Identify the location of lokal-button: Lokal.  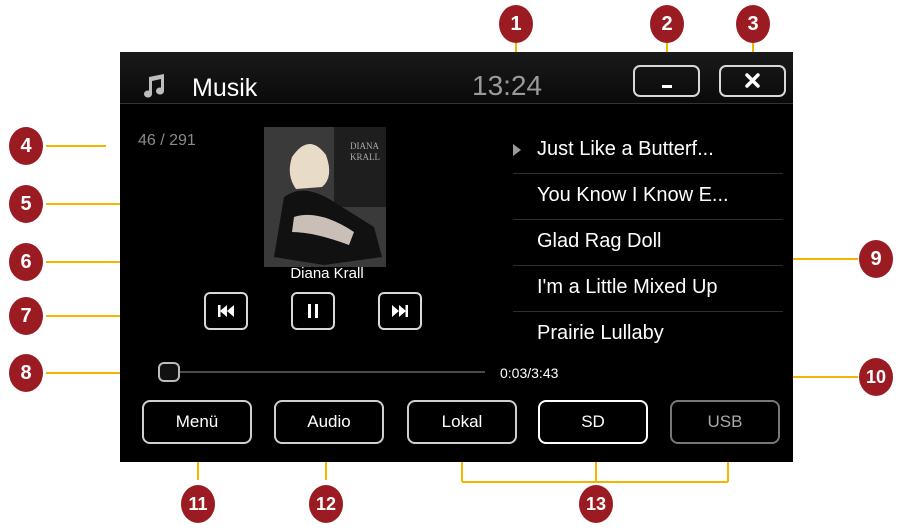
(462, 422).